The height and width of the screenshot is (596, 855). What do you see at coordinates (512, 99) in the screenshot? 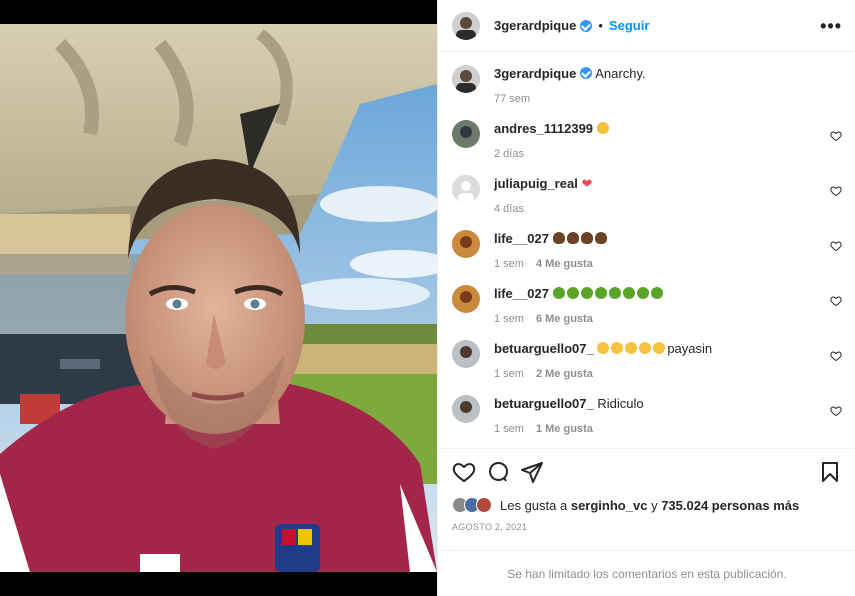
I see `caption-time: 77 sem` at bounding box center [512, 99].